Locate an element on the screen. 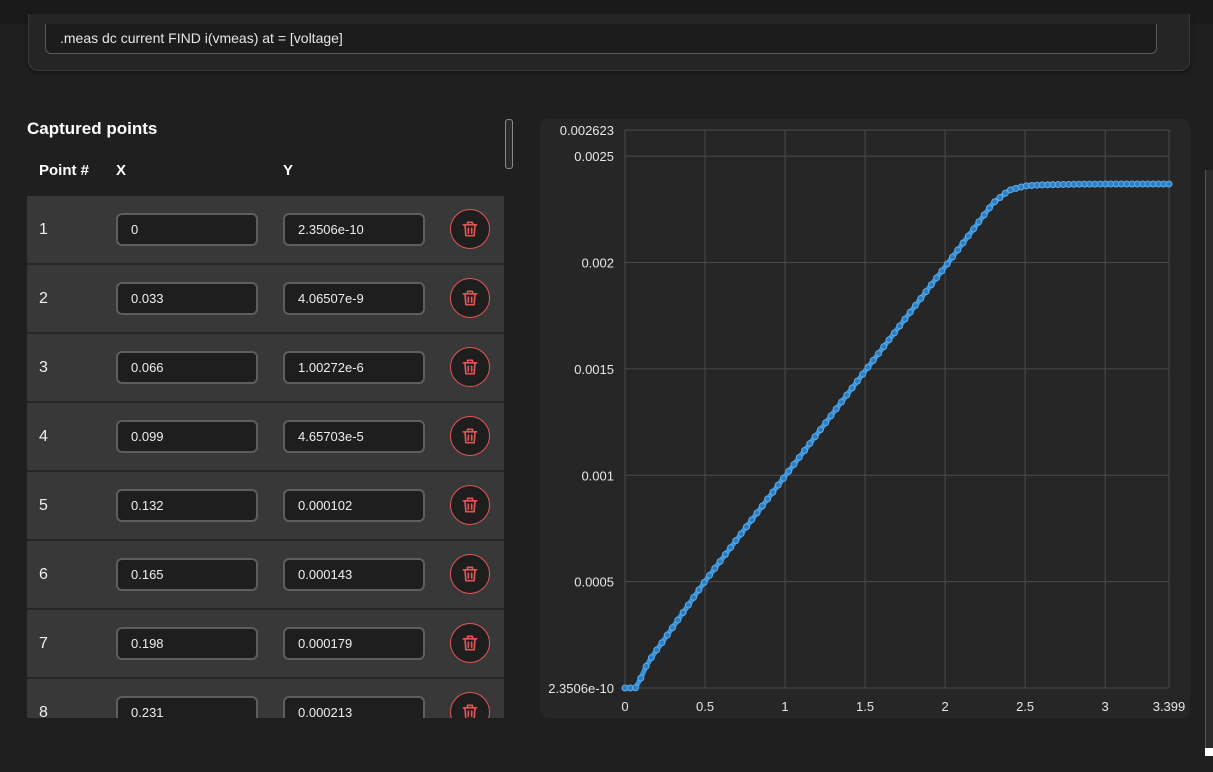 The image size is (1213, 772). point-number: 6 is located at coordinates (43, 574).